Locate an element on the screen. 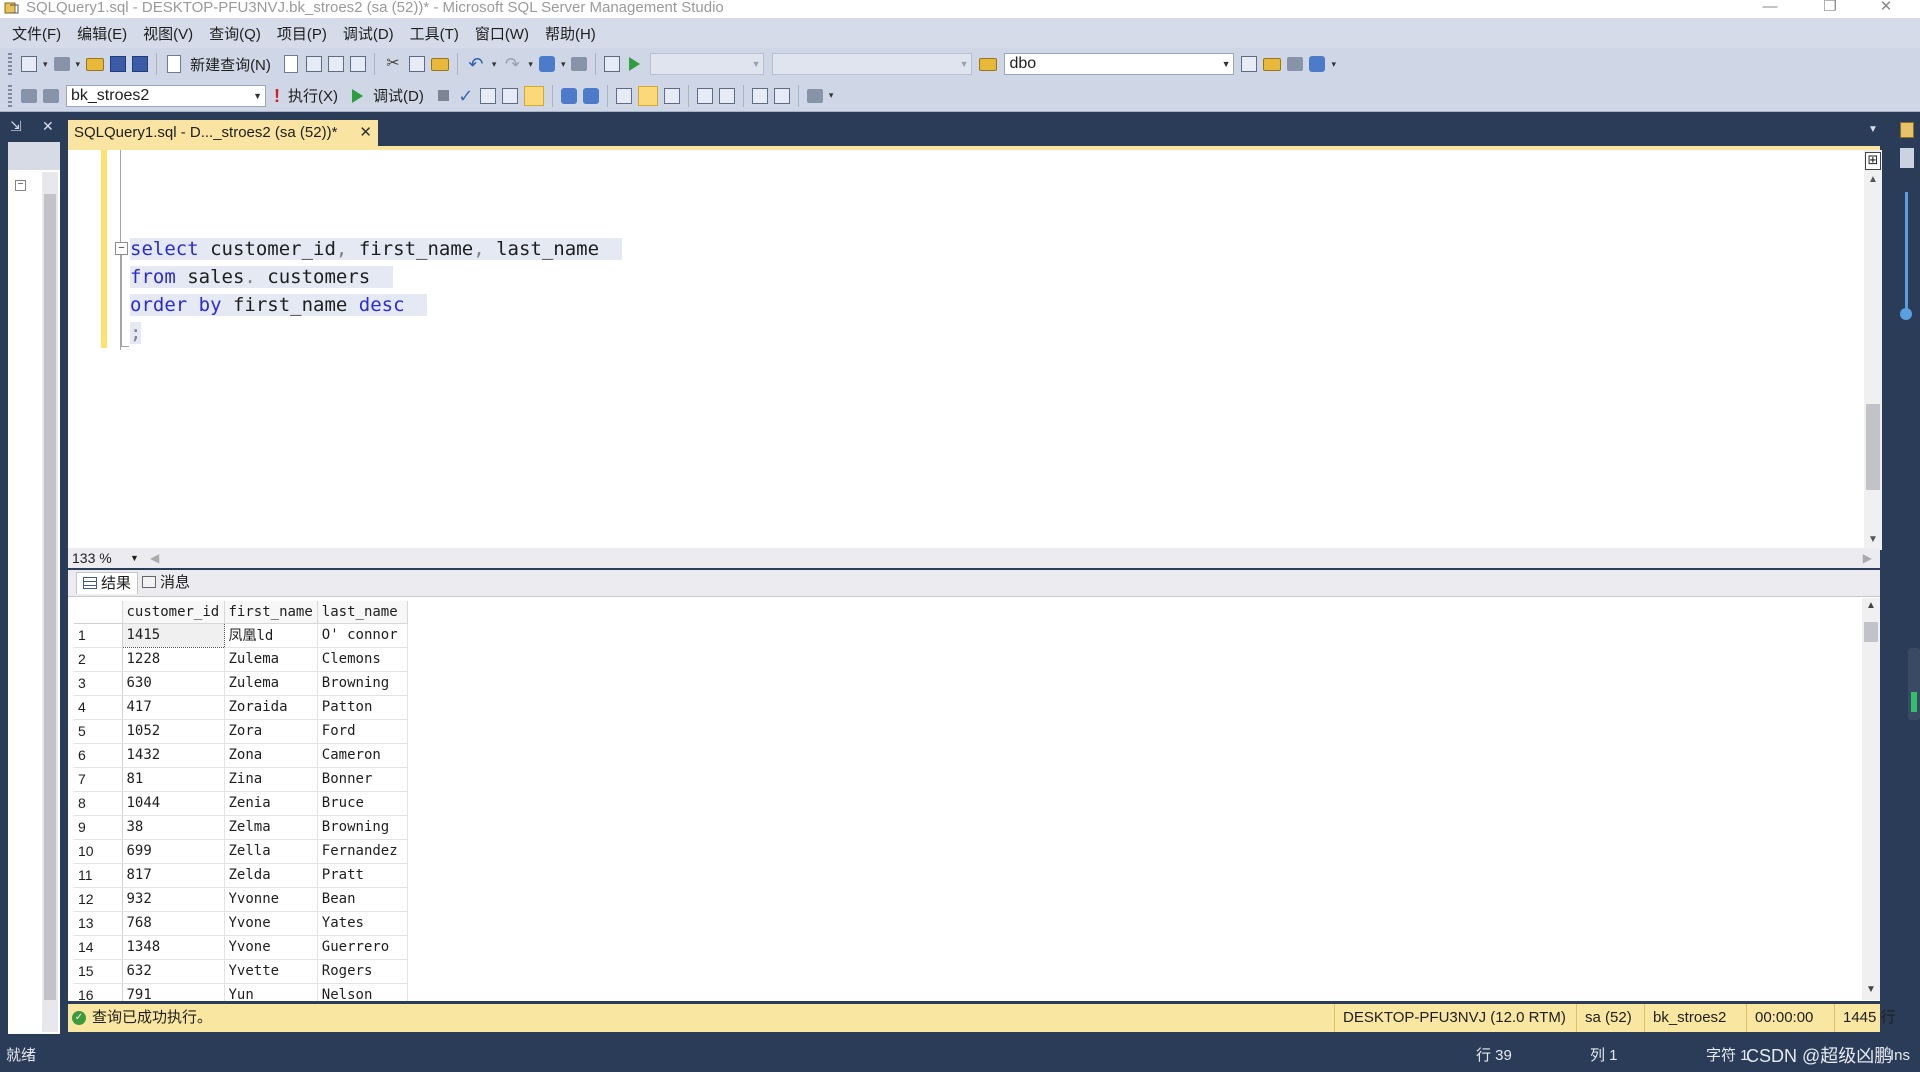 Image resolution: width=1920 pixels, height=1072 pixels. cell-last-name: Rogers is located at coordinates (362, 971).